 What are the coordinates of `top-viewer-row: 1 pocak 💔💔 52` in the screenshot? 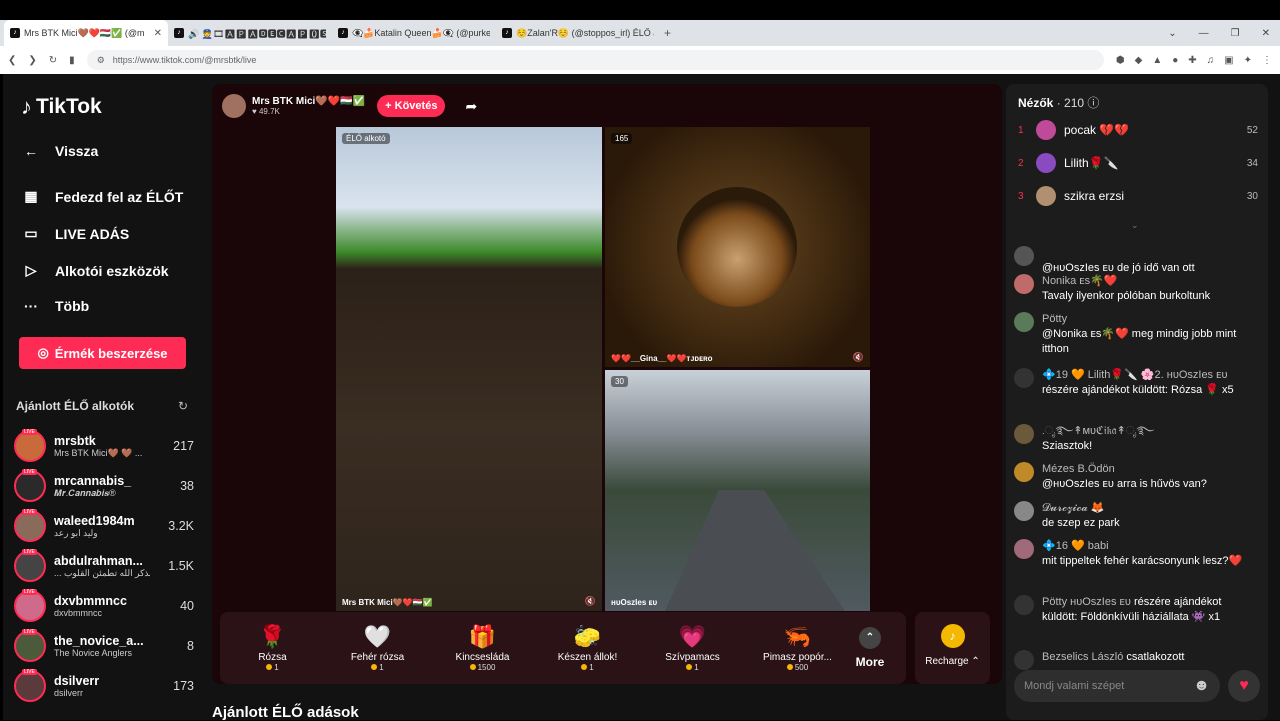 It's located at (1138, 130).